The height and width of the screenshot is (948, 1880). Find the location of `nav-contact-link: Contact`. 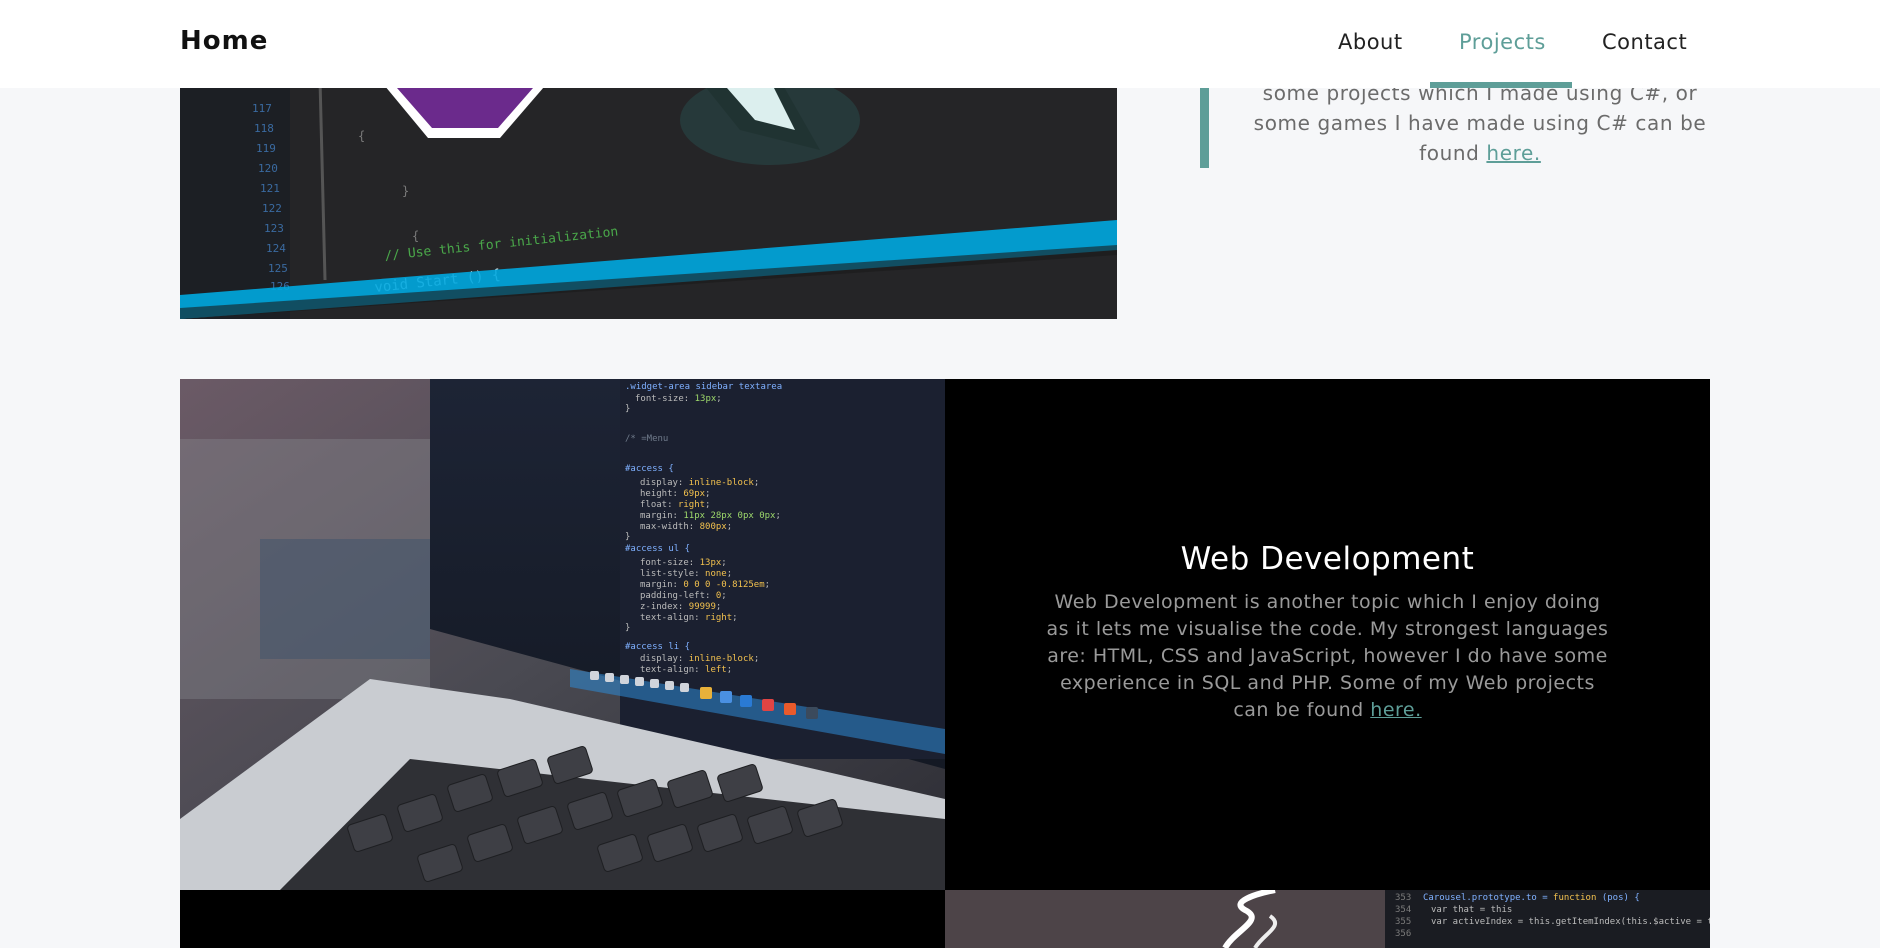

nav-contact-link: Contact is located at coordinates (1644, 42).